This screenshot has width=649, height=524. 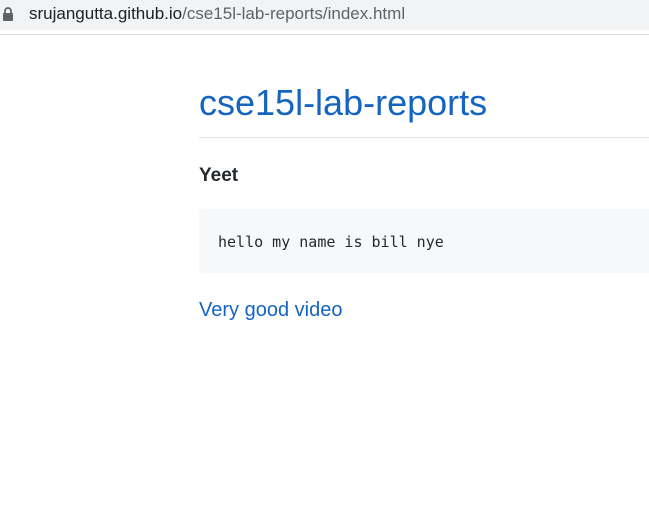 I want to click on video-link: Very good video, so click(x=270, y=310).